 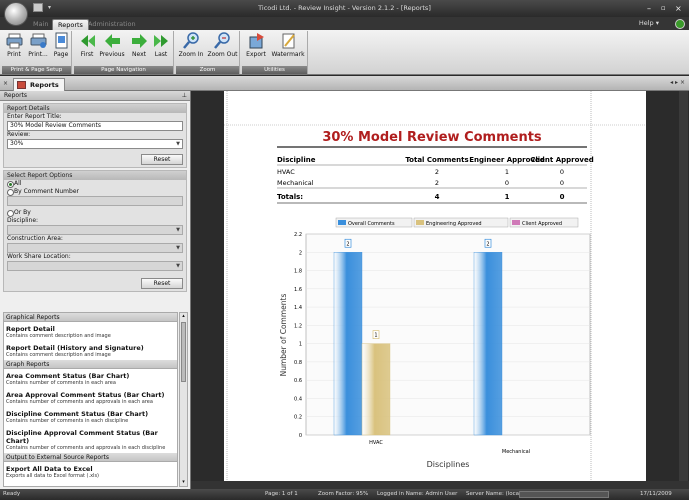 What do you see at coordinates (256, 41) in the screenshot?
I see `export-icon` at bounding box center [256, 41].